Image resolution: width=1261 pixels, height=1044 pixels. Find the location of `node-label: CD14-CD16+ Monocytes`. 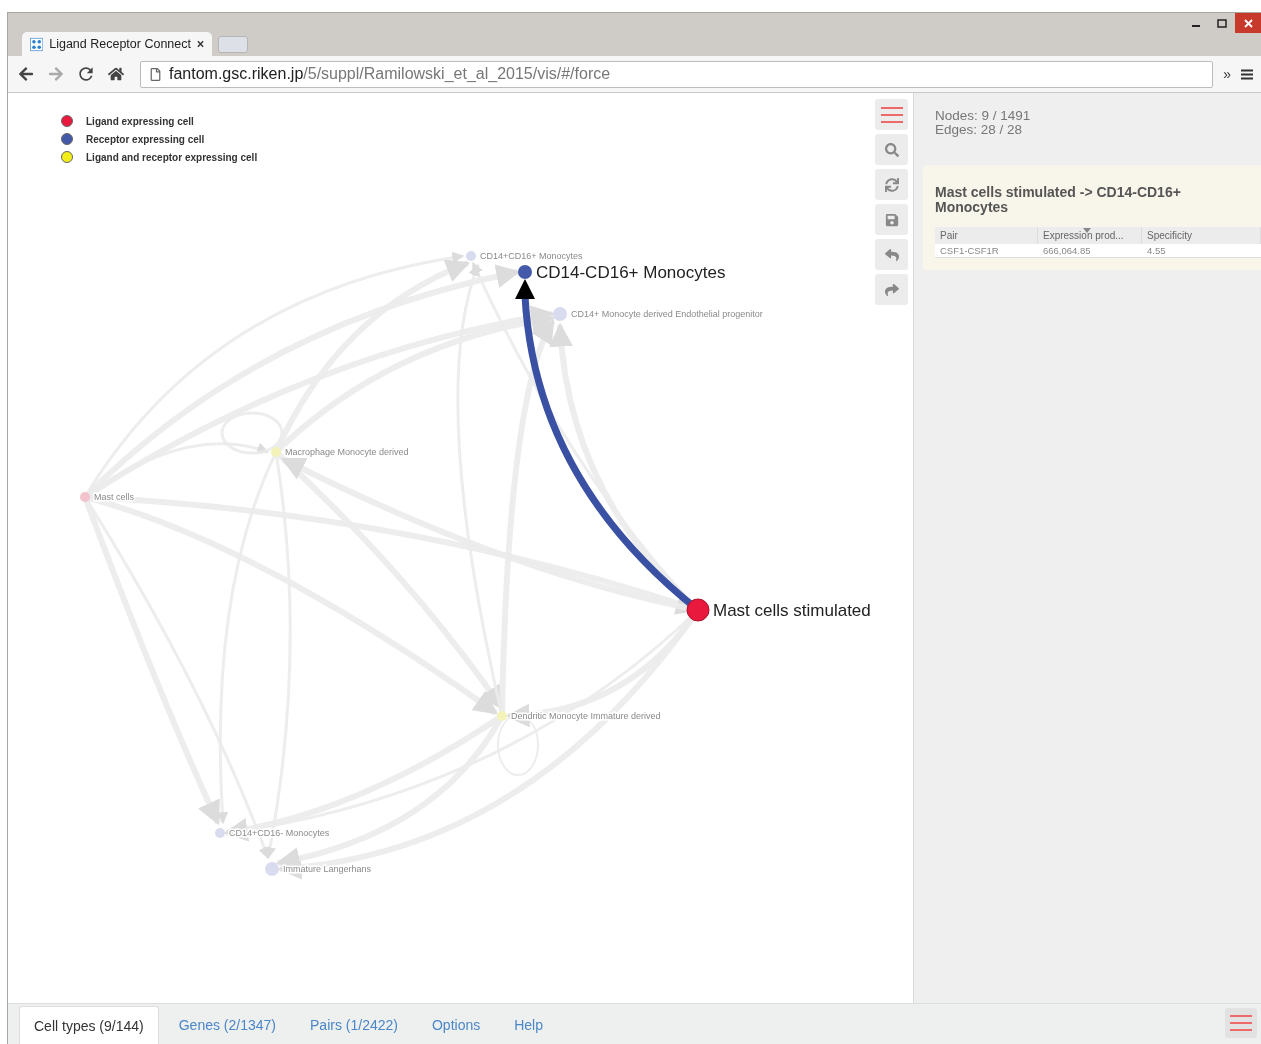

node-label: CD14-CD16+ Monocytes is located at coordinates (631, 272).